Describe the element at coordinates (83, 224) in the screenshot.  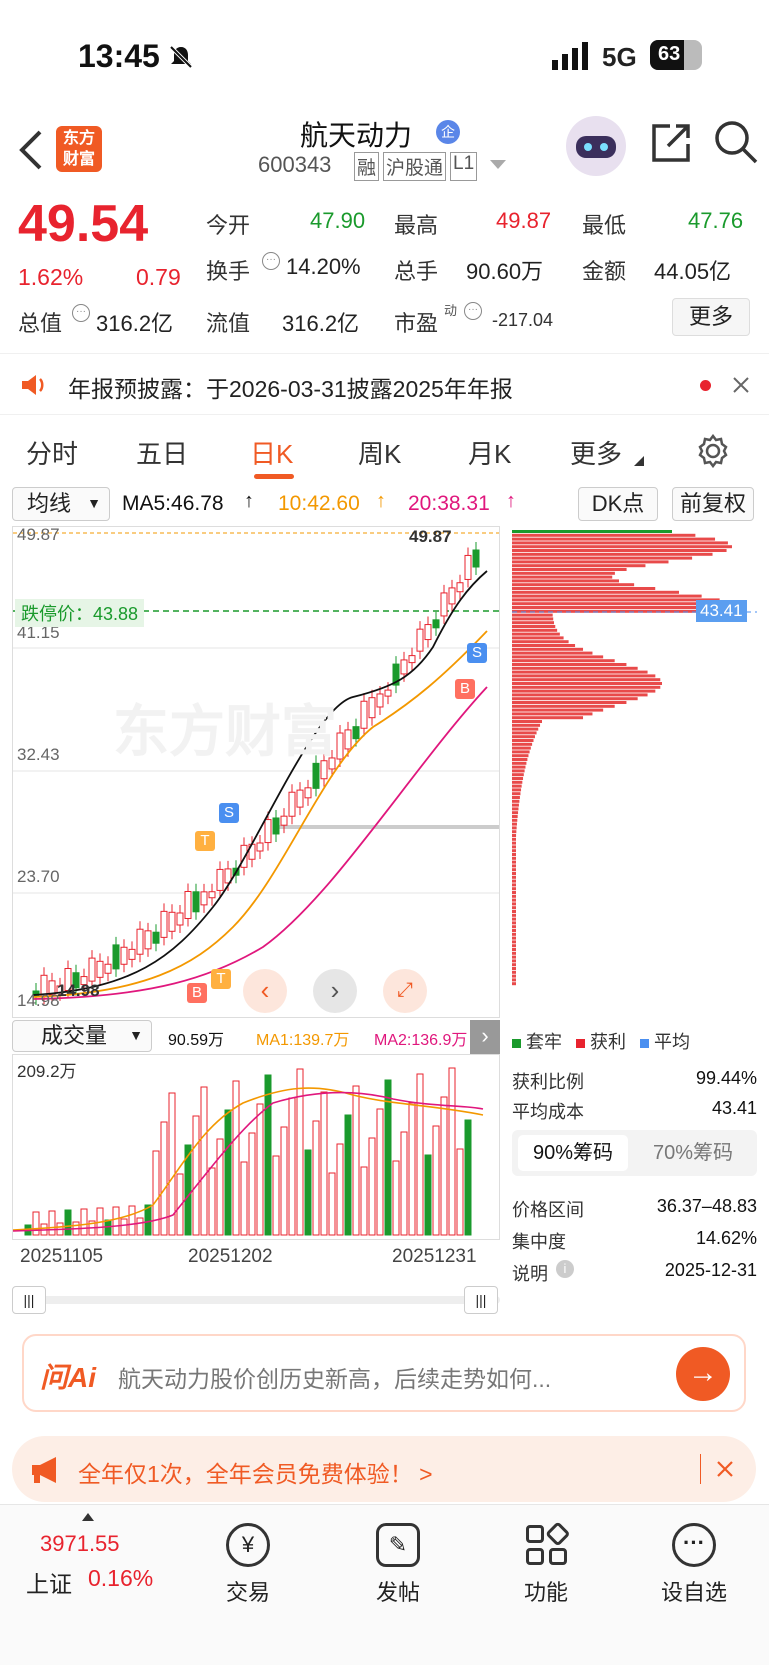
I see `last-price: 49.54` at that location.